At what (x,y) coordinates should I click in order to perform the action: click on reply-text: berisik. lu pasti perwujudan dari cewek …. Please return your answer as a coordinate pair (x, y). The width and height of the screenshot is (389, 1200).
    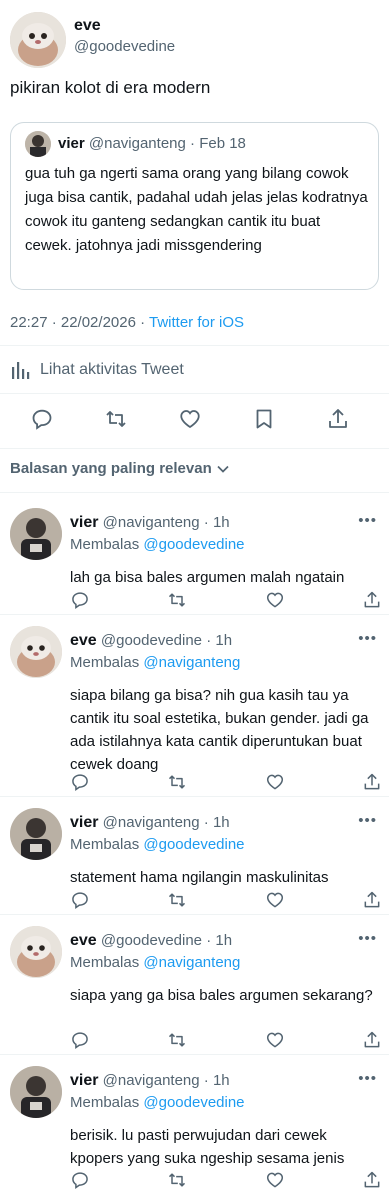
    Looking at the image, I should click on (207, 1147).